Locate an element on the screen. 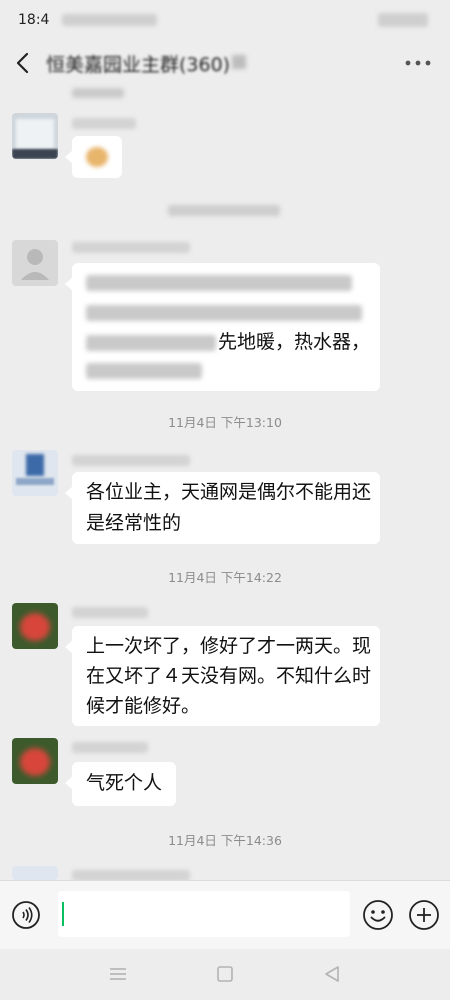 The width and height of the screenshot is (450, 1000). message-line: 各位业主，天通网是偶尔不能用还 is located at coordinates (229, 492).